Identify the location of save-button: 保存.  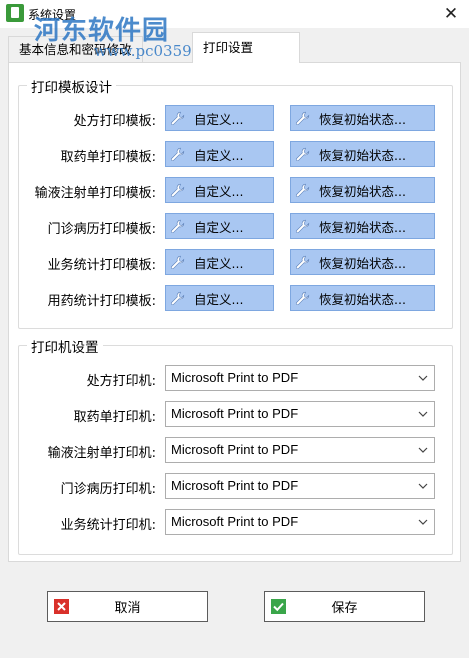
(344, 606).